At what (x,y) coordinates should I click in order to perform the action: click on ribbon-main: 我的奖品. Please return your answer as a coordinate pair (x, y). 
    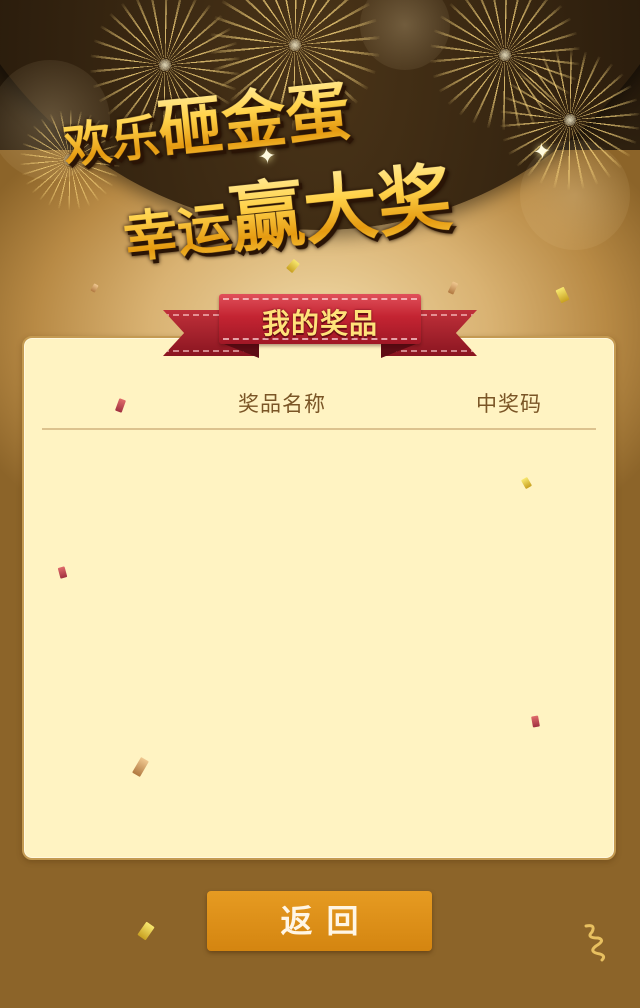
    Looking at the image, I should click on (320, 319).